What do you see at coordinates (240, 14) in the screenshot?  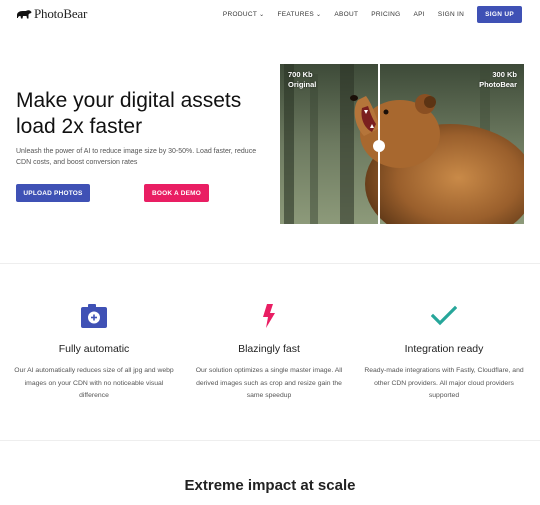 I see `nav-product-label: PRODUCT` at bounding box center [240, 14].